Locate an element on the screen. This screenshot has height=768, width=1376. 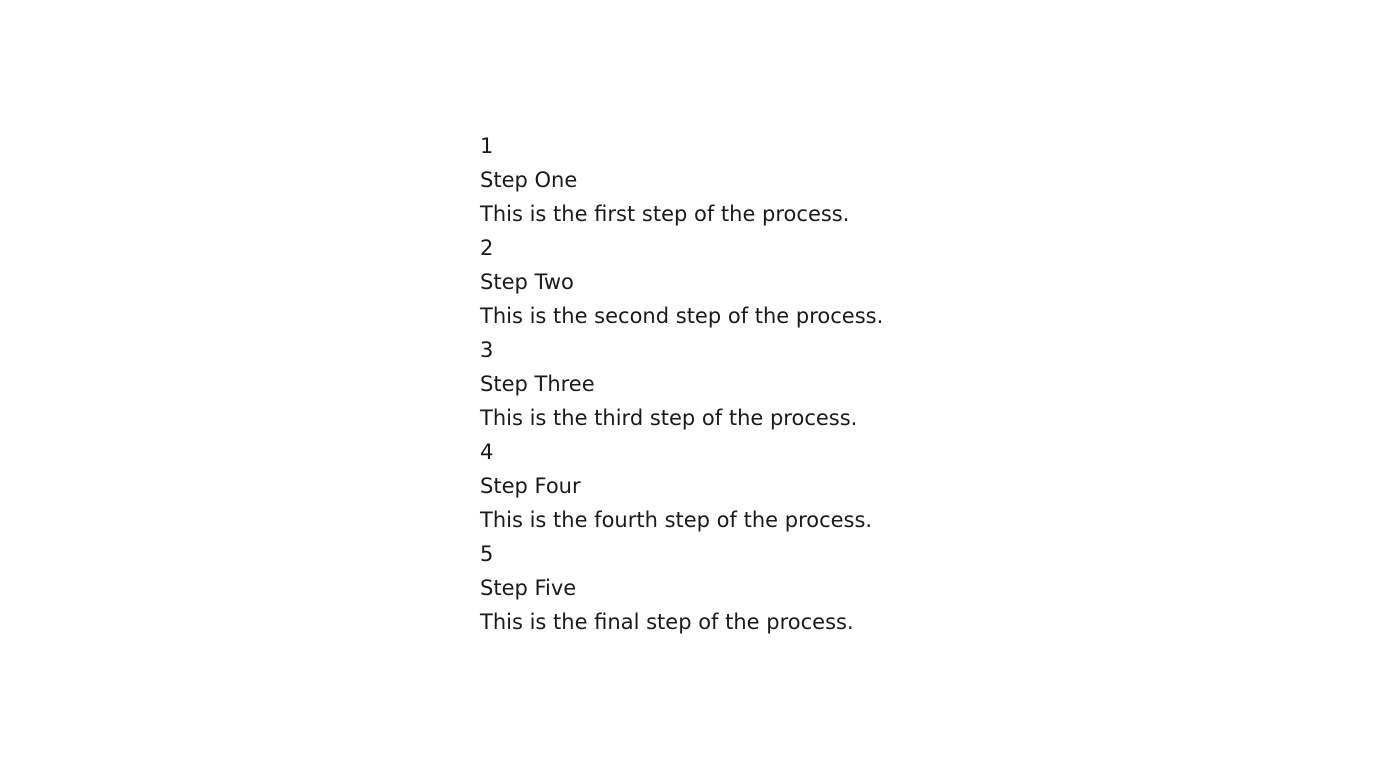
step-description: This is the fourth step of the process. is located at coordinates (676, 520).